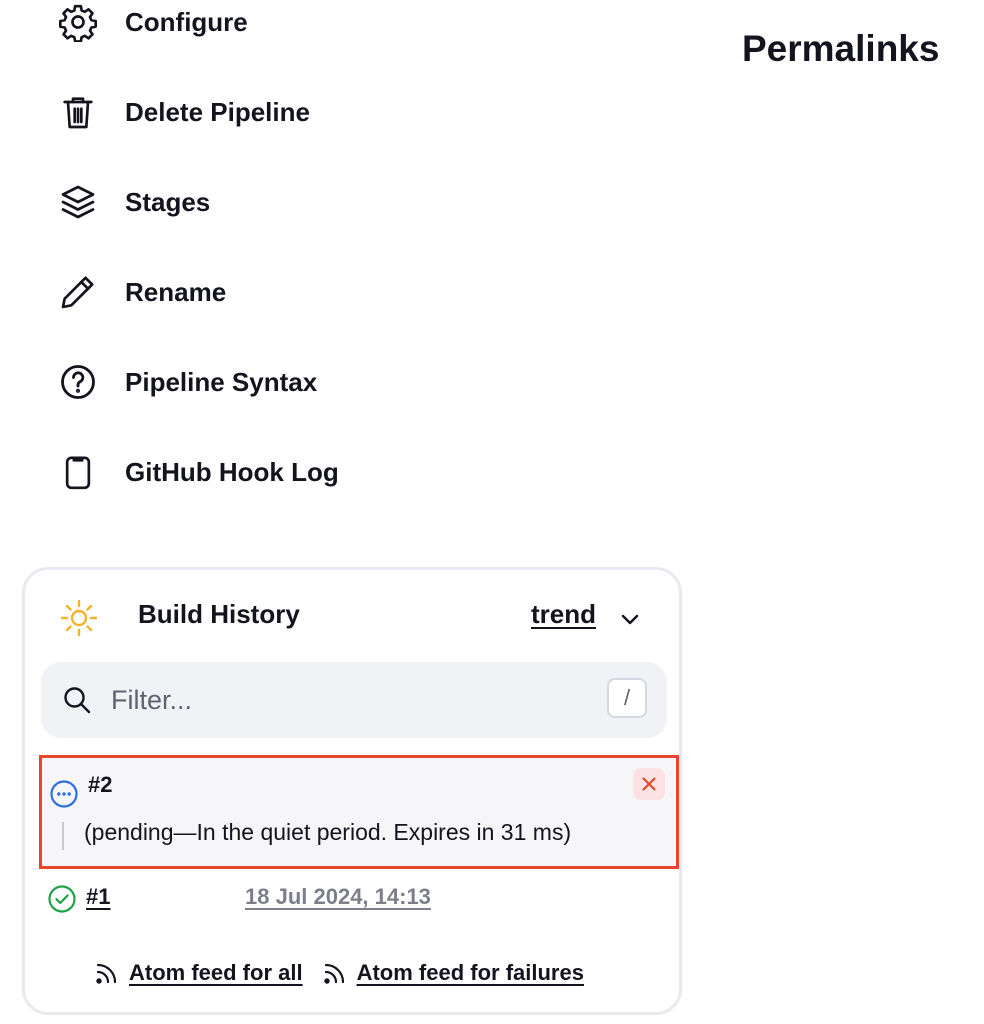  What do you see at coordinates (78, 112) in the screenshot?
I see `trash-icon` at bounding box center [78, 112].